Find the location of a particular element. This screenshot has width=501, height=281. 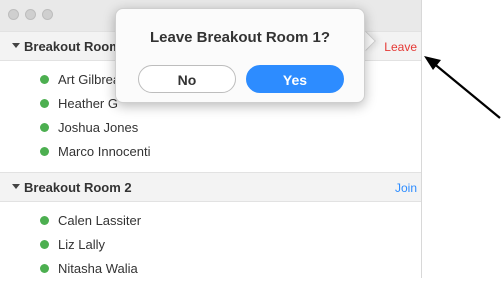

window-minimize-button is located at coordinates (30, 14).